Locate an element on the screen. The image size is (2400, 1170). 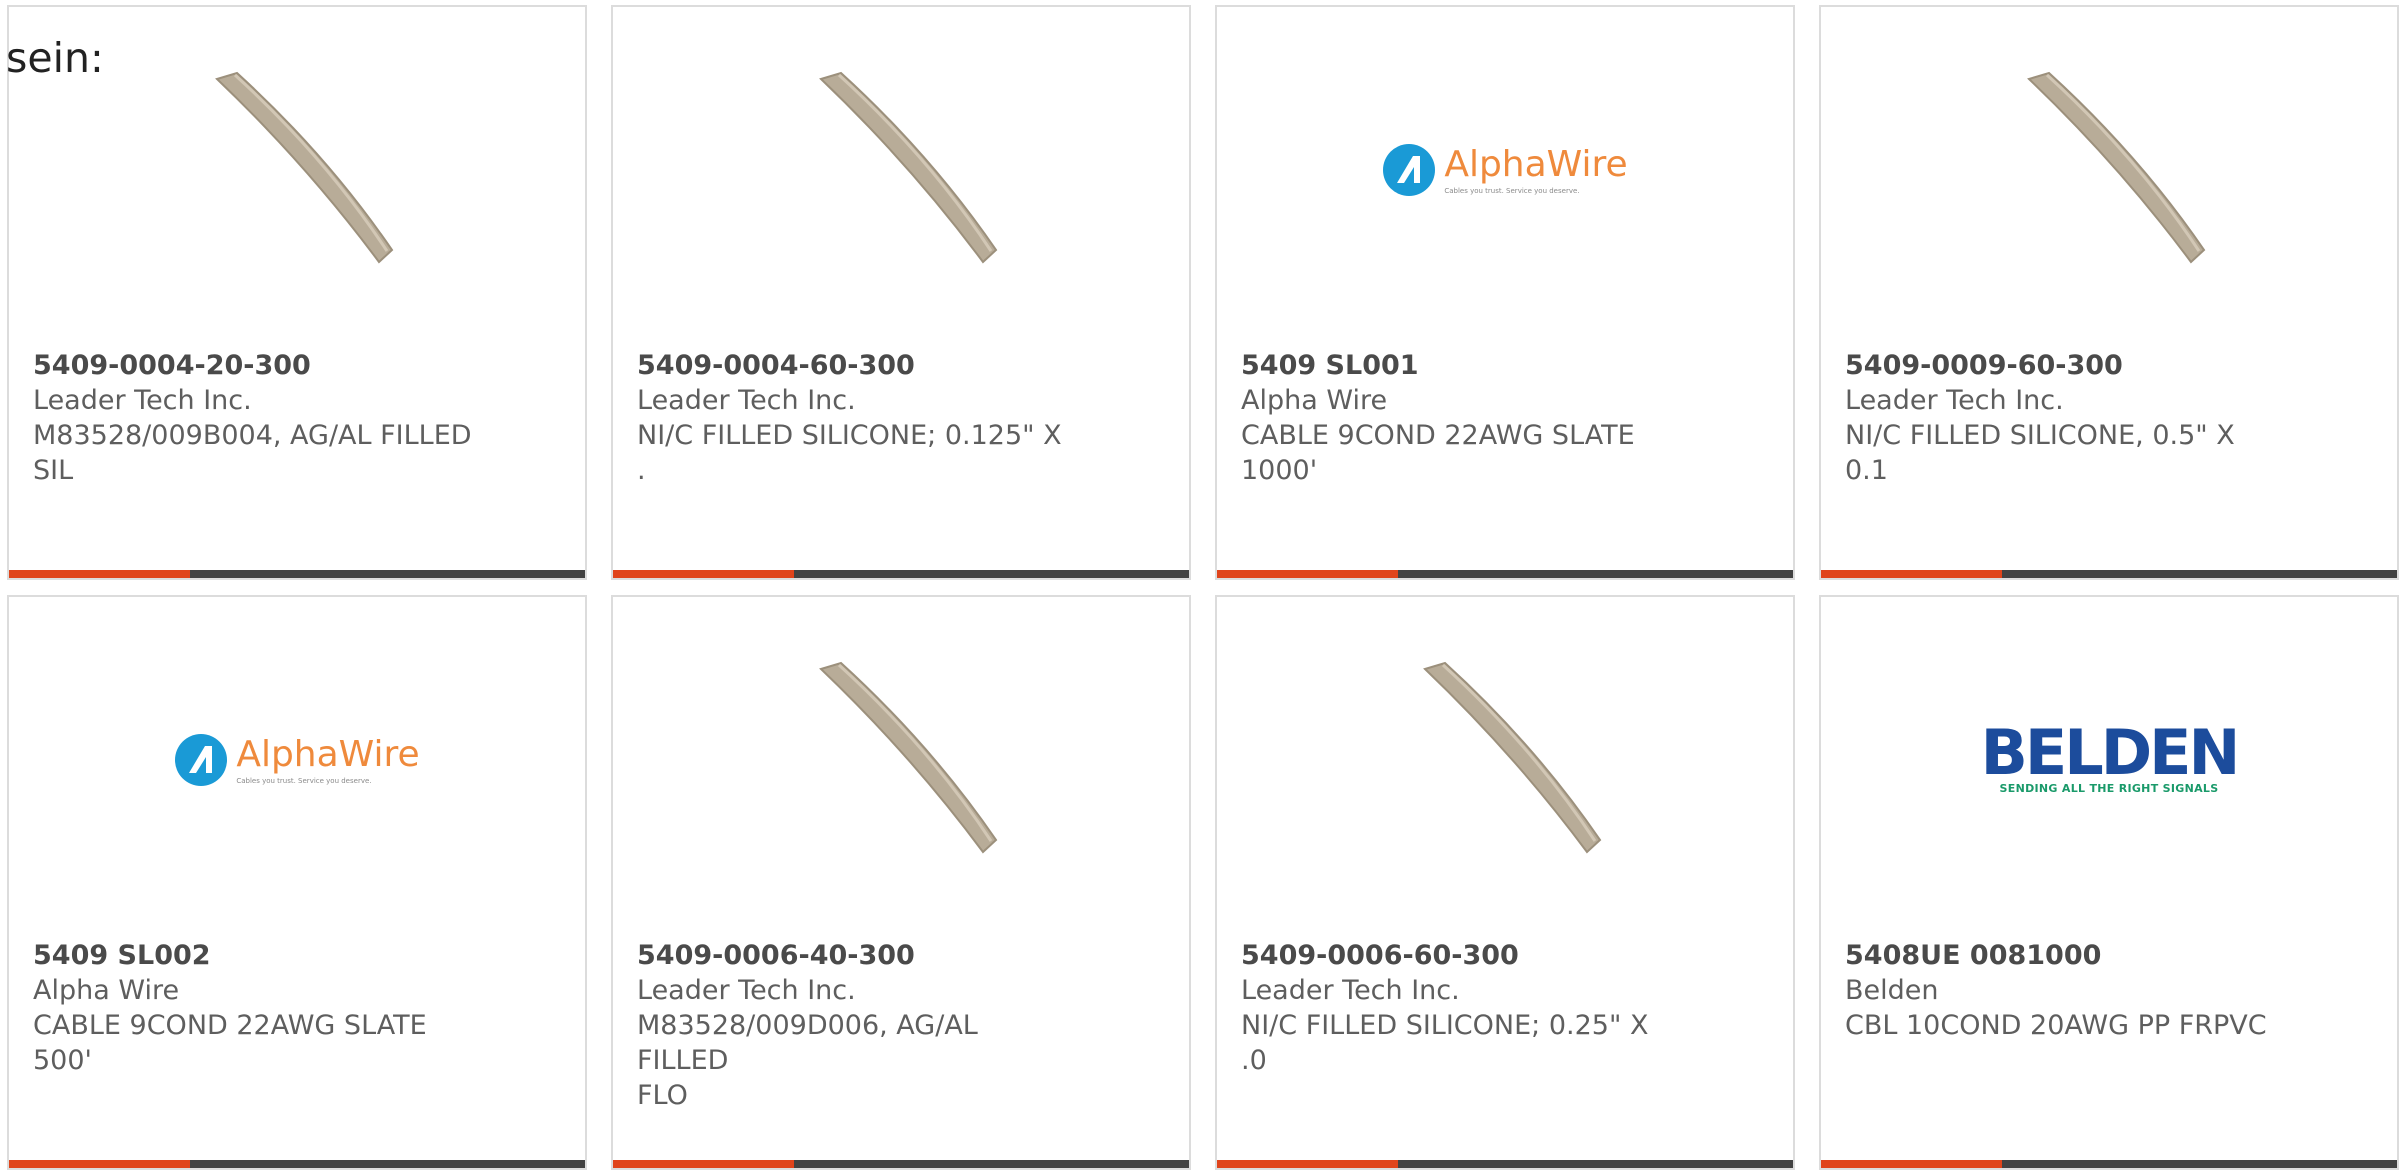
part-number: 5409-0006-60-300 is located at coordinates (1461, 955).